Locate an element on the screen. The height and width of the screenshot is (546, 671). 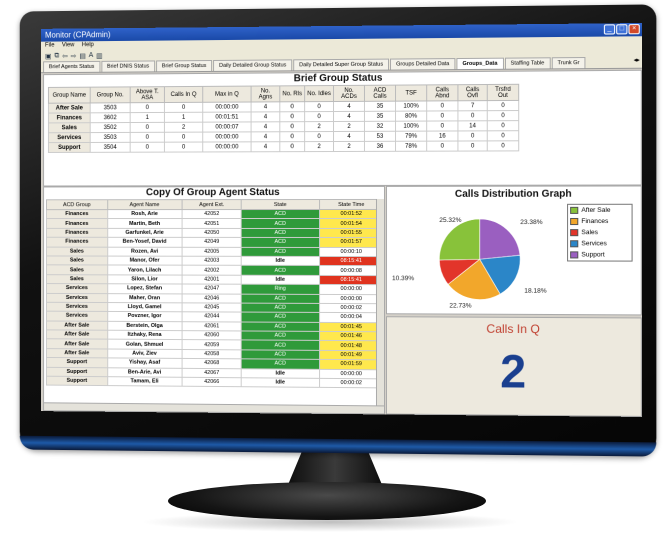
agent-cell: Berstein, Olga is located at coordinates (144, 326).